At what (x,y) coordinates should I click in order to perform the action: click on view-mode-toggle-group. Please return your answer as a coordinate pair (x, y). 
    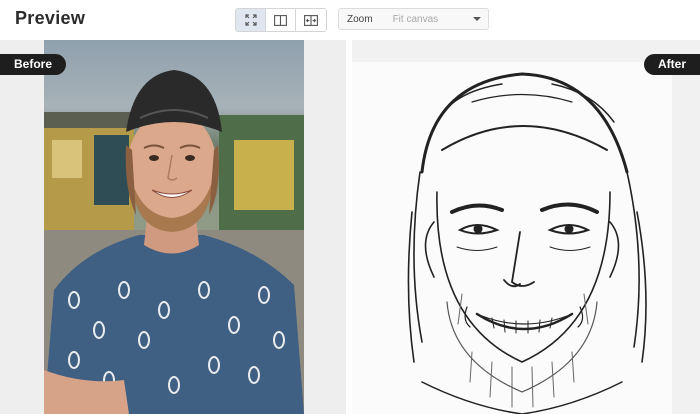
    Looking at the image, I should click on (281, 20).